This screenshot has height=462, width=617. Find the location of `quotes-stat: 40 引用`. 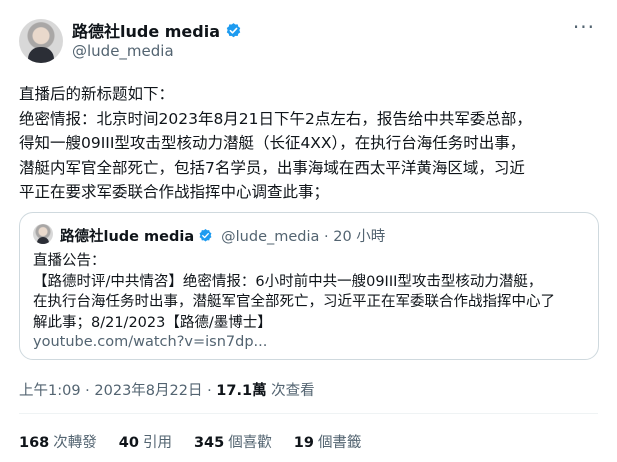

quotes-stat: 40 引用 is located at coordinates (145, 441).